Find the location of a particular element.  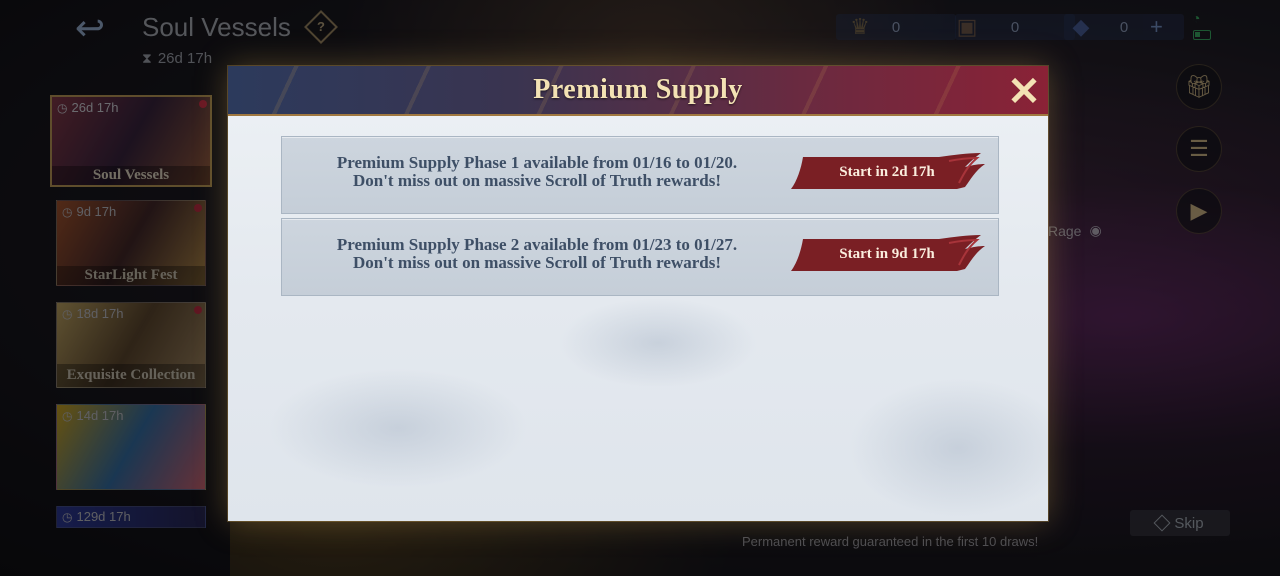

start-time-badge: Start in 9d 17h is located at coordinates (887, 255).